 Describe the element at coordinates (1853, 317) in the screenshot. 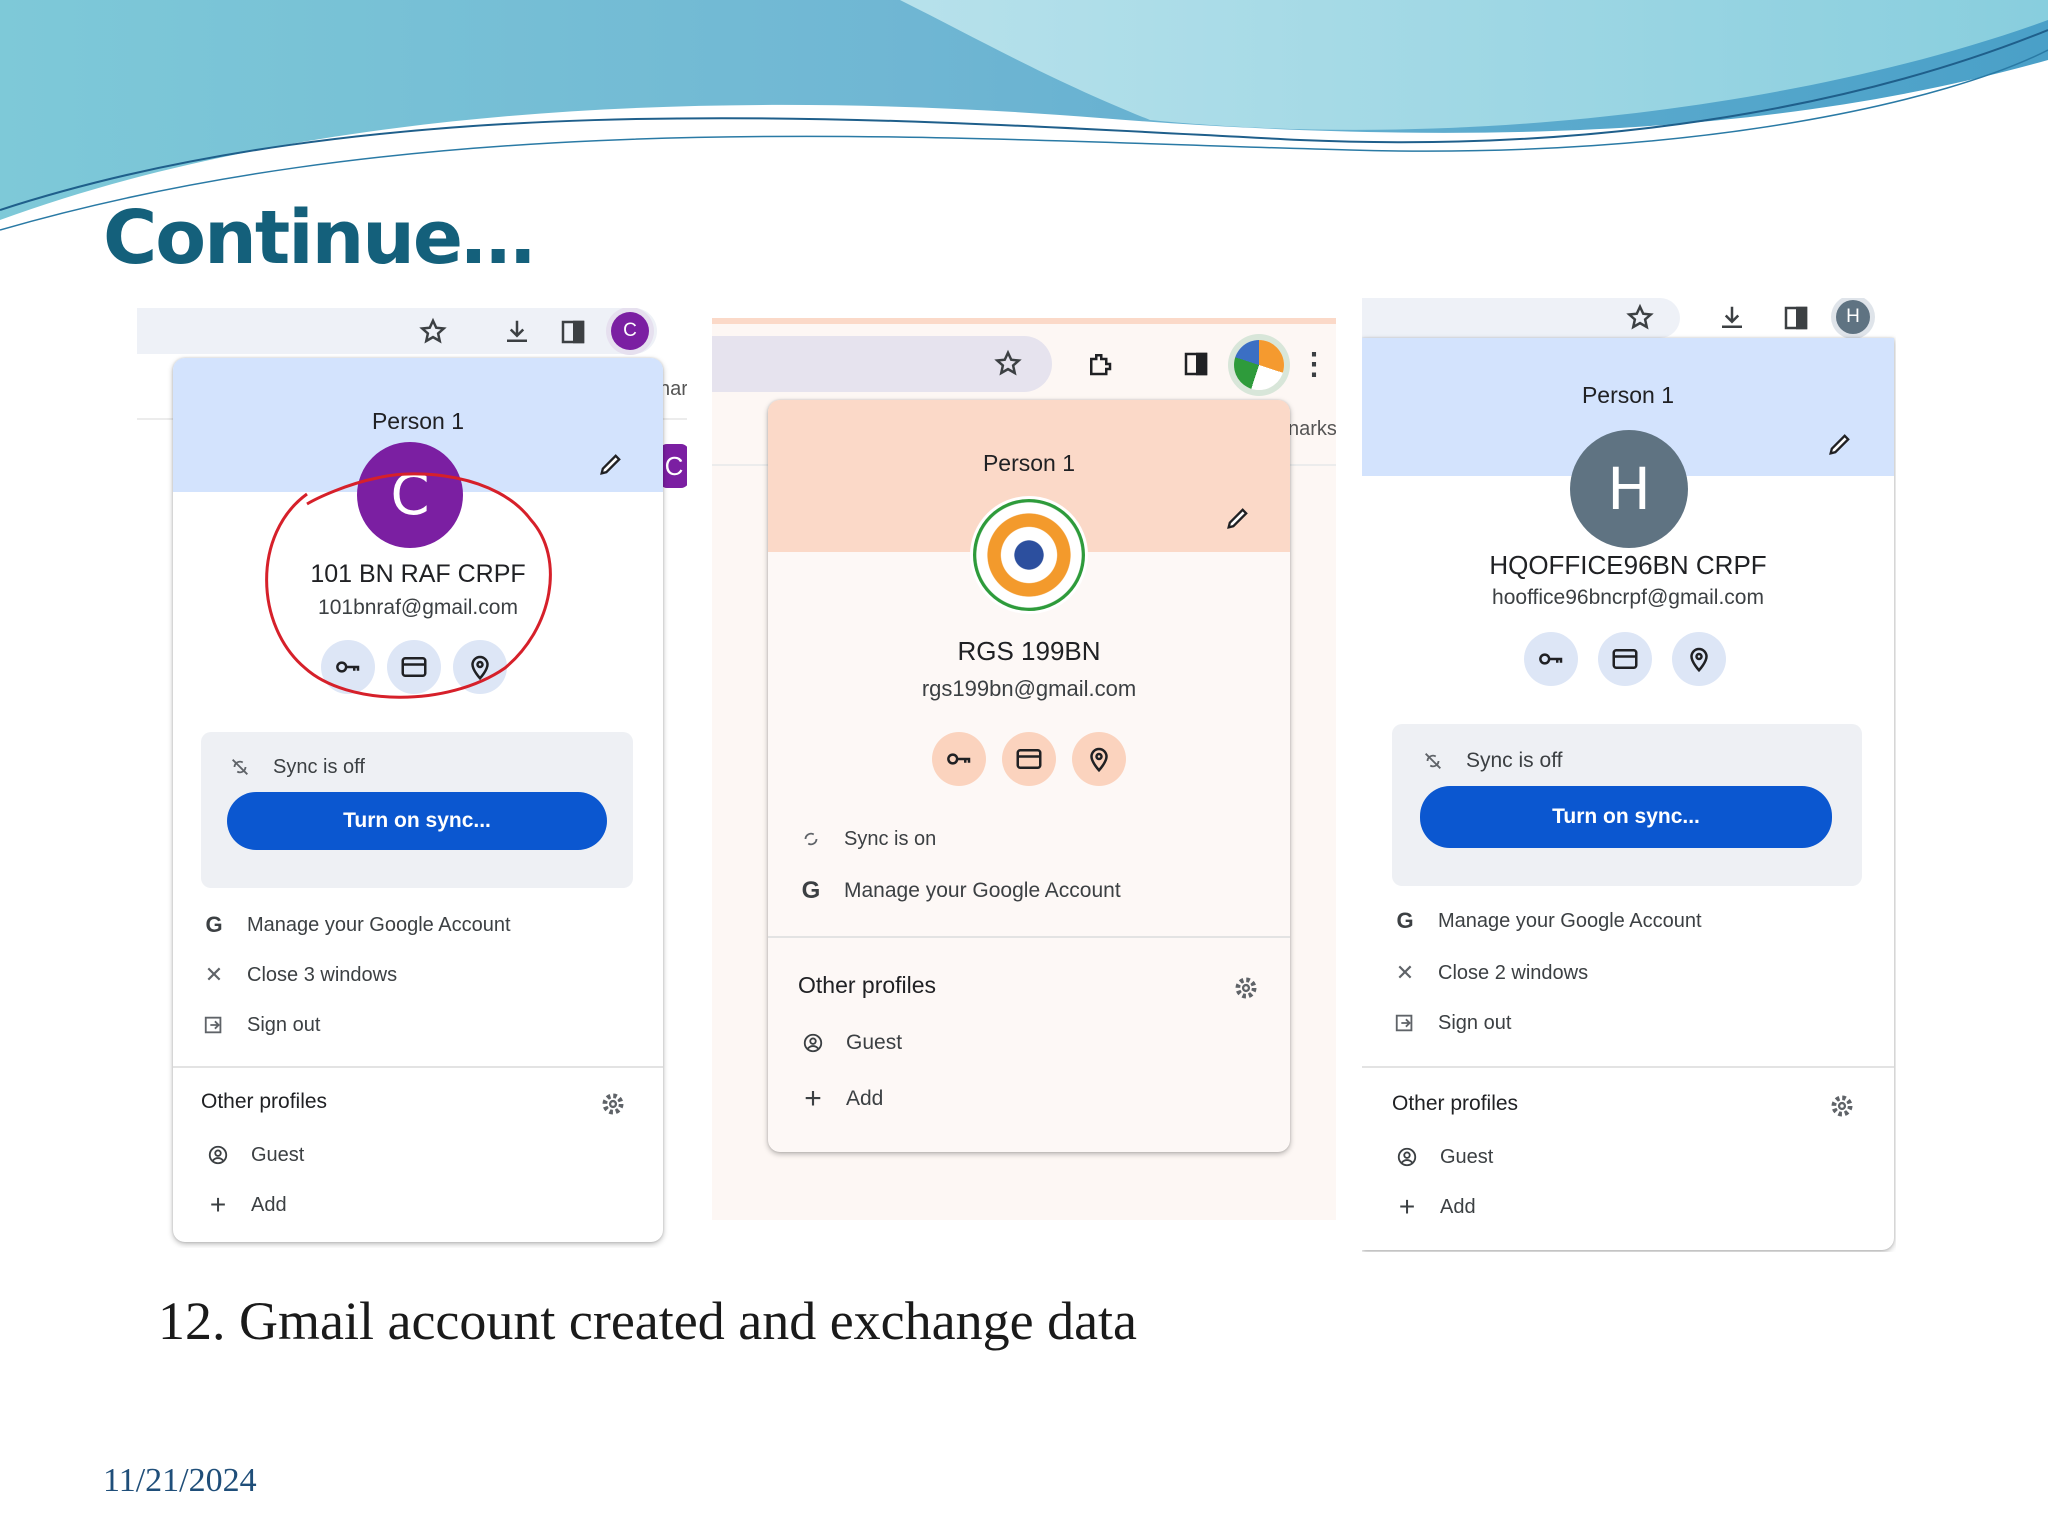

I see `toolbar-profile-avatar: H` at that location.